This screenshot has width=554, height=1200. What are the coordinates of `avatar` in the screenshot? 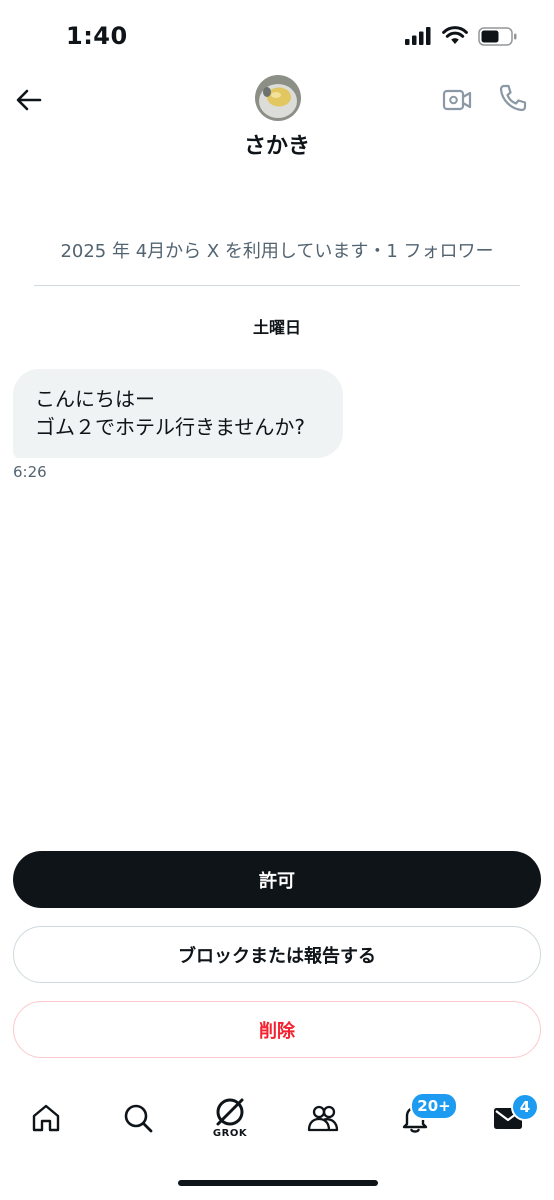 It's located at (278, 98).